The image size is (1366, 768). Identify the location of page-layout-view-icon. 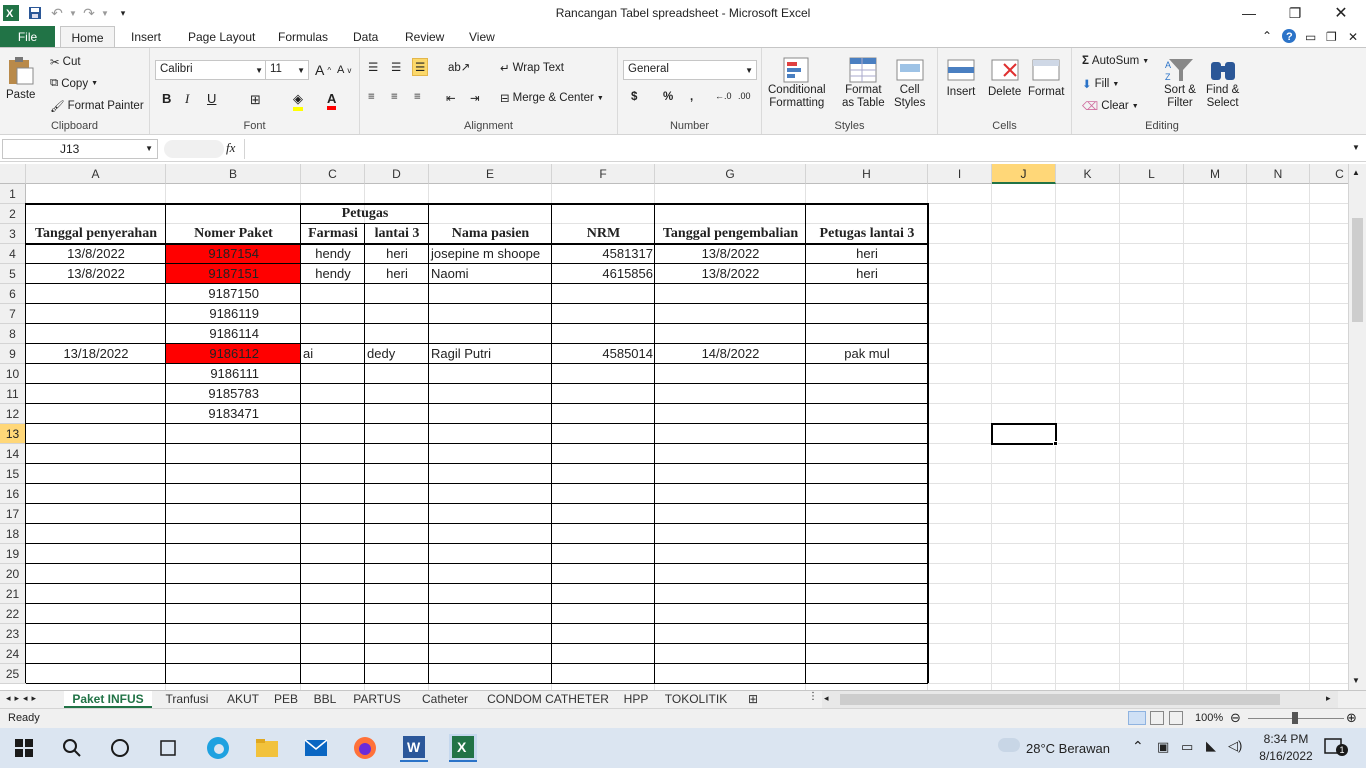
(1157, 718).